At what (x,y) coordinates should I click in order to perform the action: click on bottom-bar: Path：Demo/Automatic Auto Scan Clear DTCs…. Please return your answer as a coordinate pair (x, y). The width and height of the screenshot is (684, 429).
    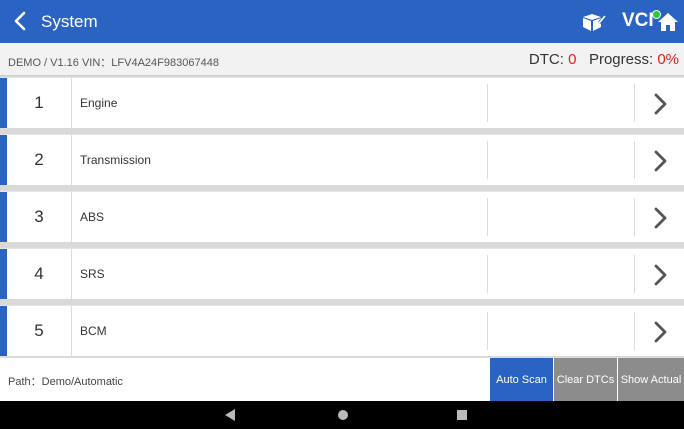
    Looking at the image, I should click on (342, 379).